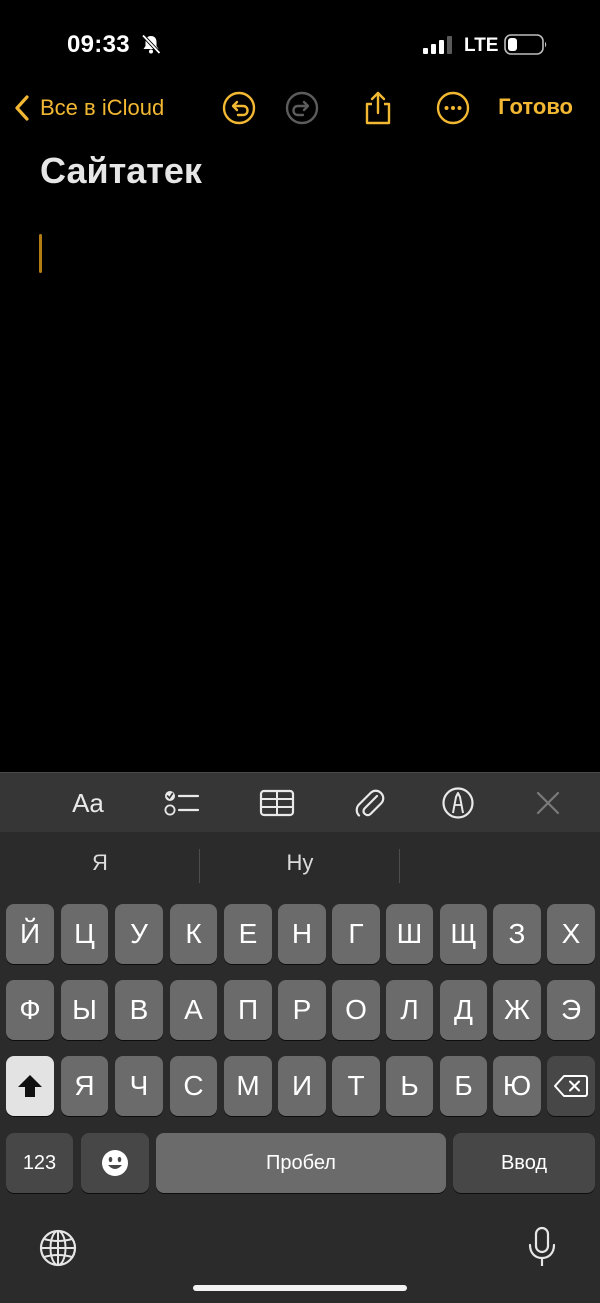 The image size is (600, 1303). Describe the element at coordinates (300, 1288) in the screenshot. I see `home-indicator` at that location.